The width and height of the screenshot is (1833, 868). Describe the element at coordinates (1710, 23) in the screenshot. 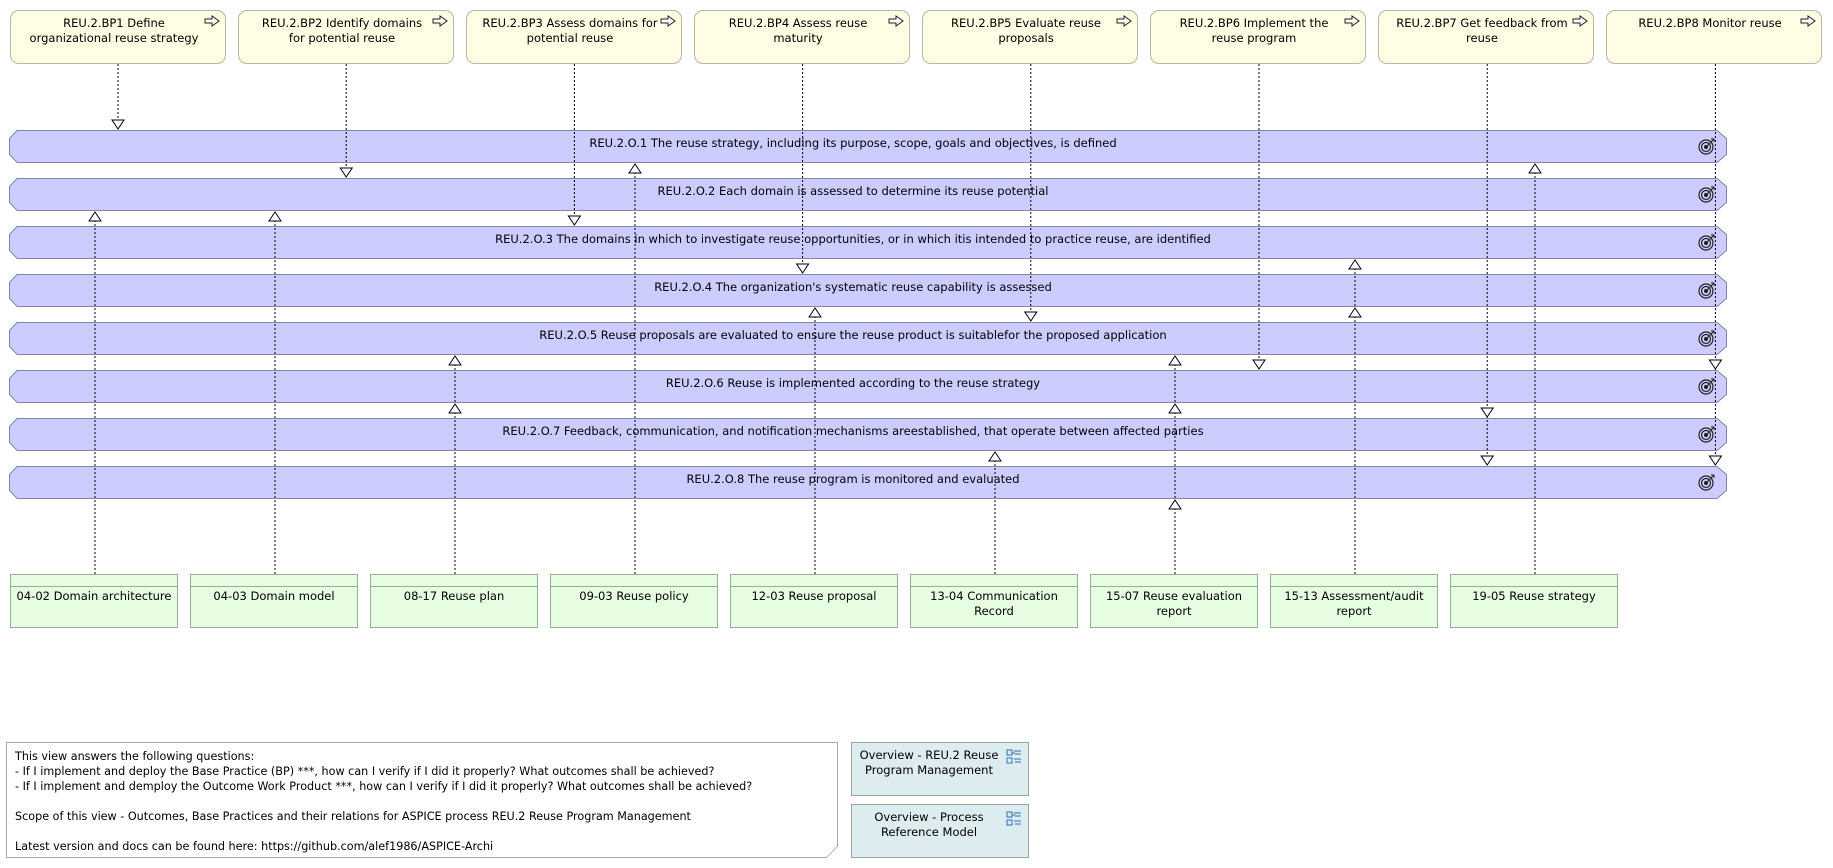

I see `base-practice-label: REU.2.BP8 Monitor reuse` at that location.